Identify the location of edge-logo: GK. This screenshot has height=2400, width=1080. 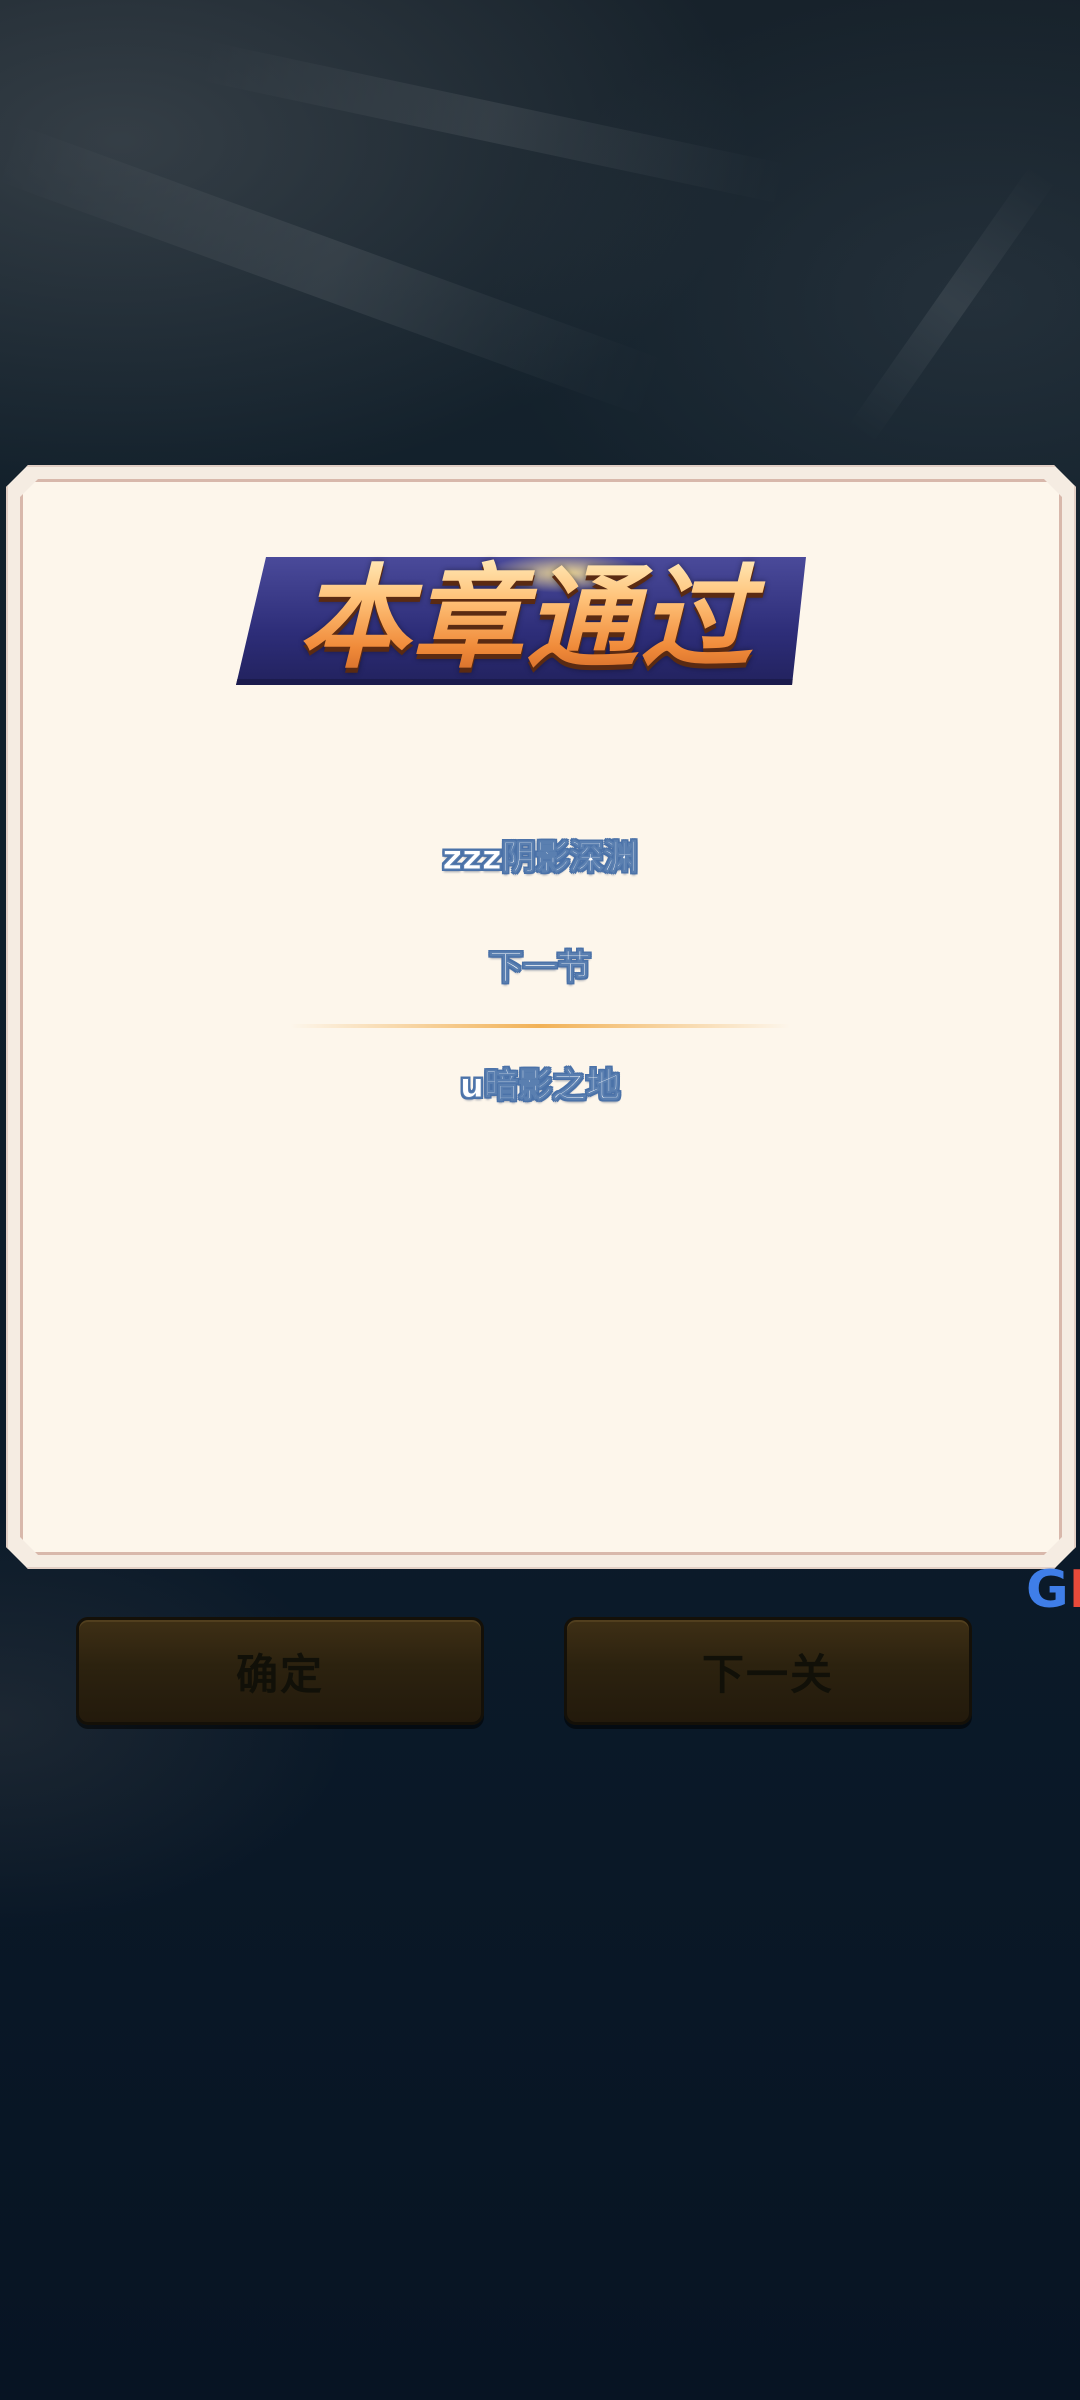
(1053, 1590).